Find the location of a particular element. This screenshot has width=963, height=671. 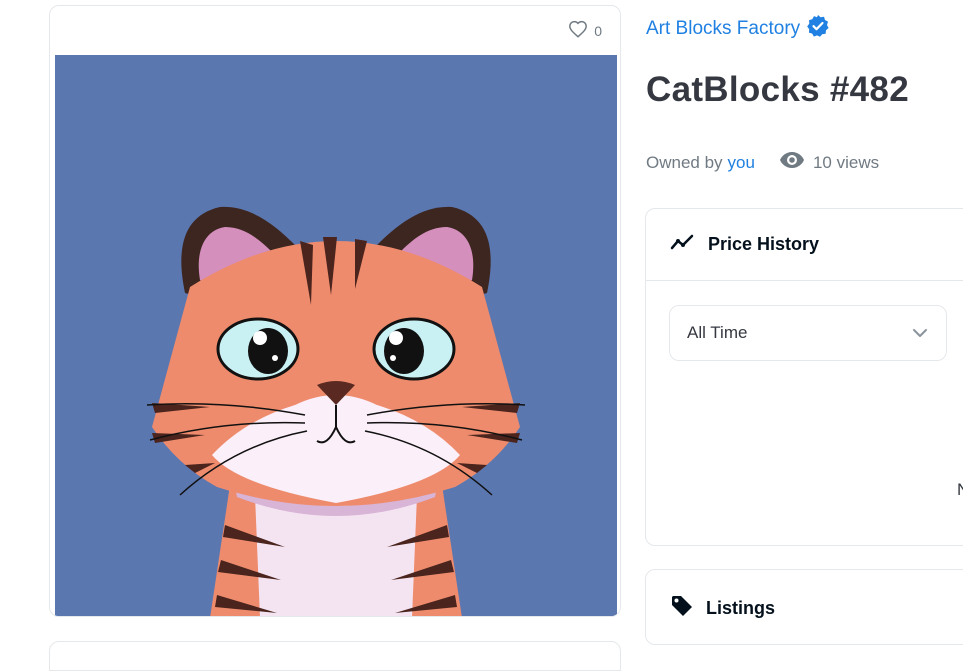

item-title: CatBlocks #482 is located at coordinates (777, 89).